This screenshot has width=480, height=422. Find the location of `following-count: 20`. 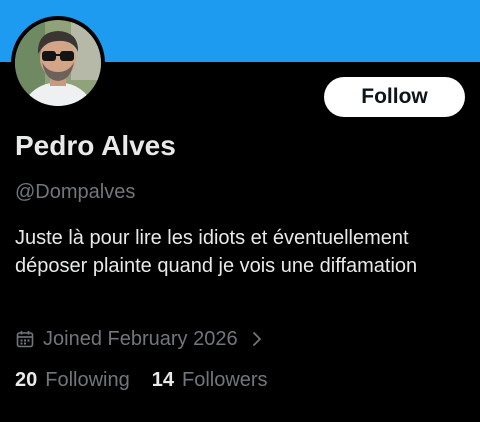

following-count: 20 is located at coordinates (26, 380).